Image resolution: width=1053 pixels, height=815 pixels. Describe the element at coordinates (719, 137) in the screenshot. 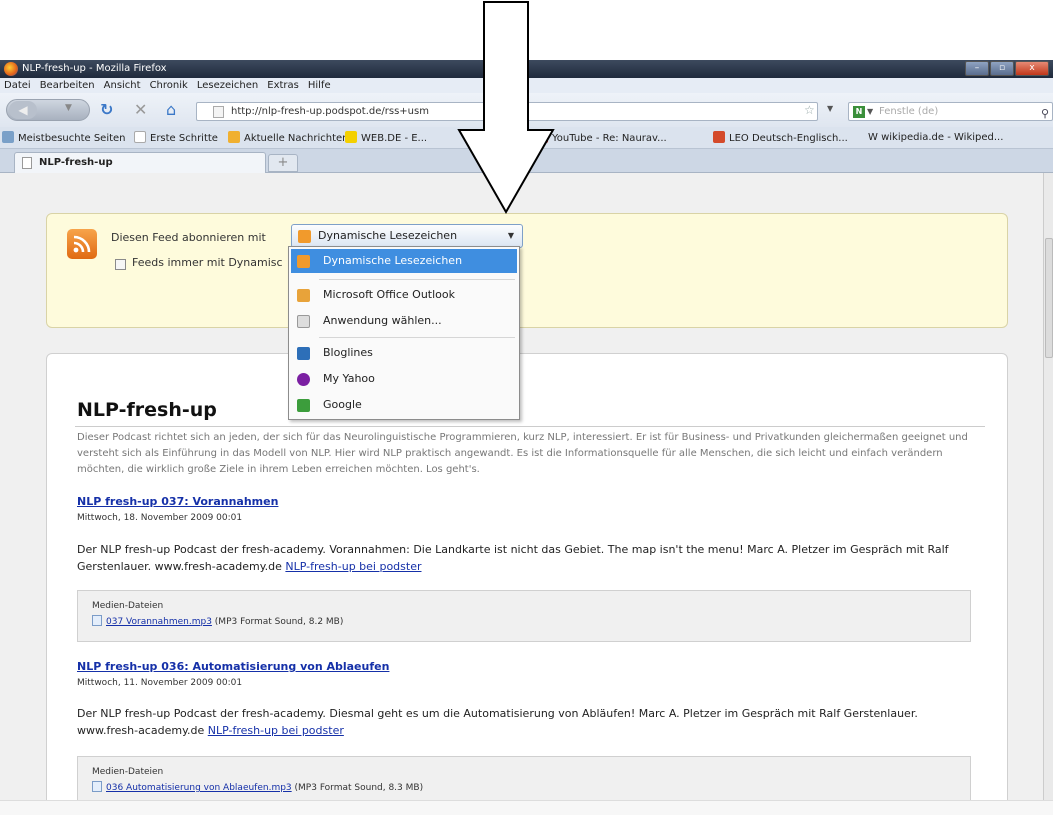

I see `leo-icon` at that location.